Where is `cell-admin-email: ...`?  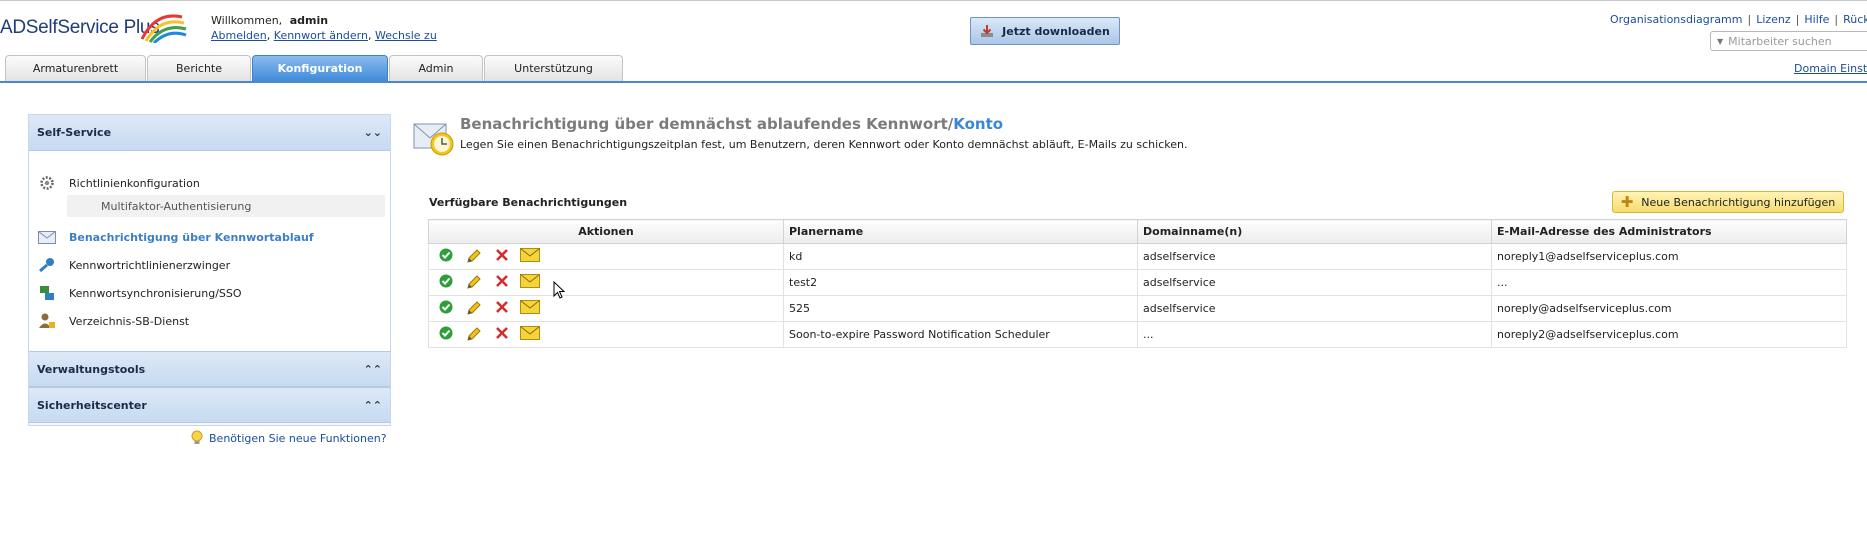 cell-admin-email: ... is located at coordinates (1669, 282).